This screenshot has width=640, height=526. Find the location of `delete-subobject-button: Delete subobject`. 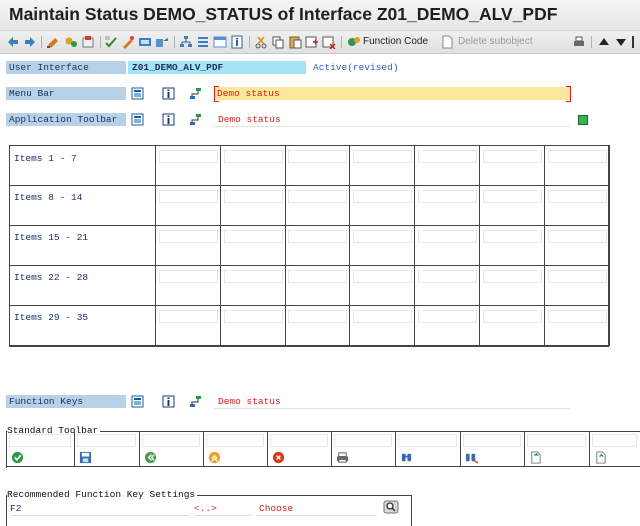

delete-subobject-button: Delete subobject is located at coordinates (495, 41).